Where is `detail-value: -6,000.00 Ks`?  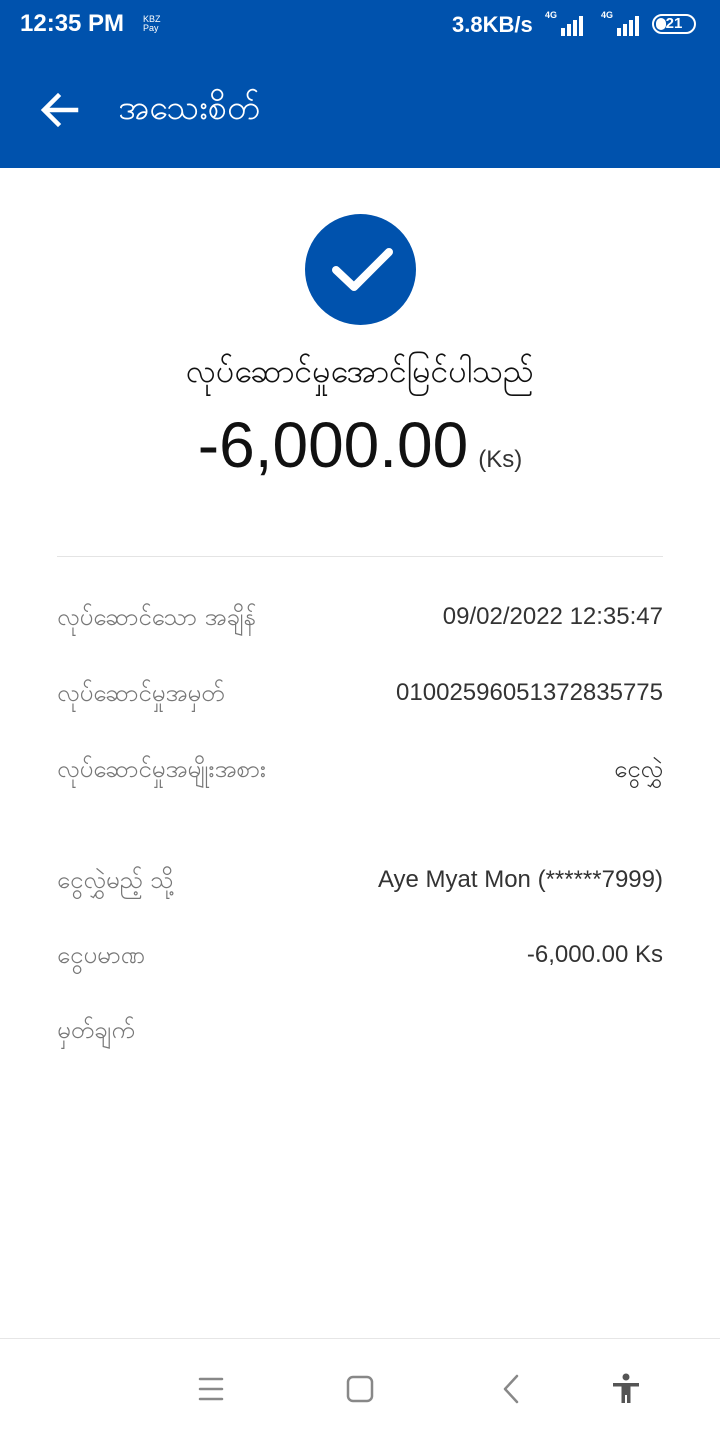 detail-value: -6,000.00 Ks is located at coordinates (594, 954).